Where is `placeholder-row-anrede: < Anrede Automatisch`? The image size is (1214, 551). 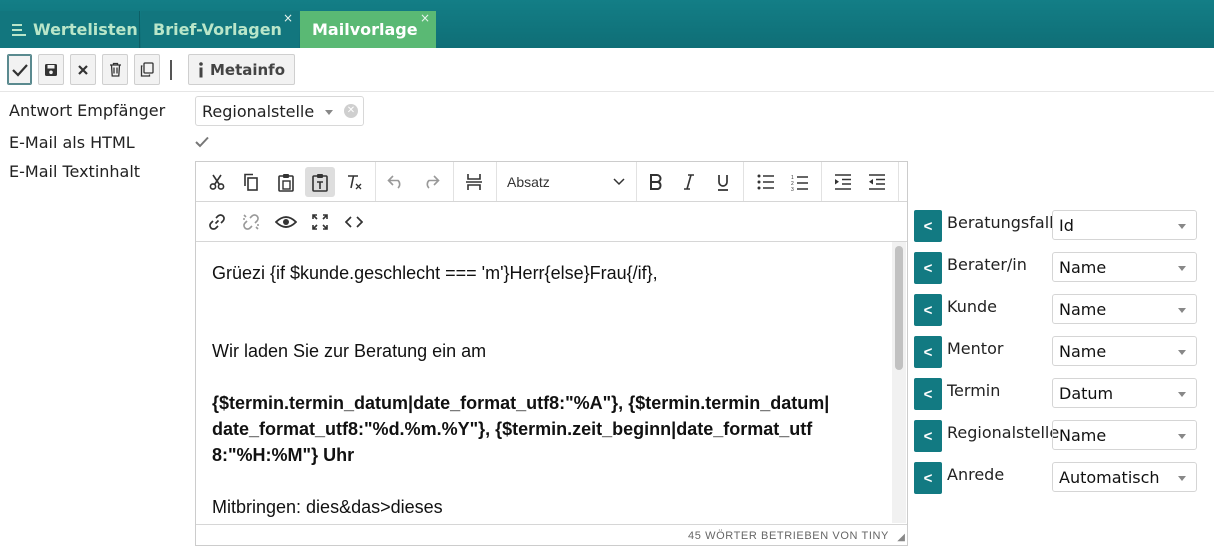 placeholder-row-anrede: < Anrede Automatisch is located at coordinates (1056, 478).